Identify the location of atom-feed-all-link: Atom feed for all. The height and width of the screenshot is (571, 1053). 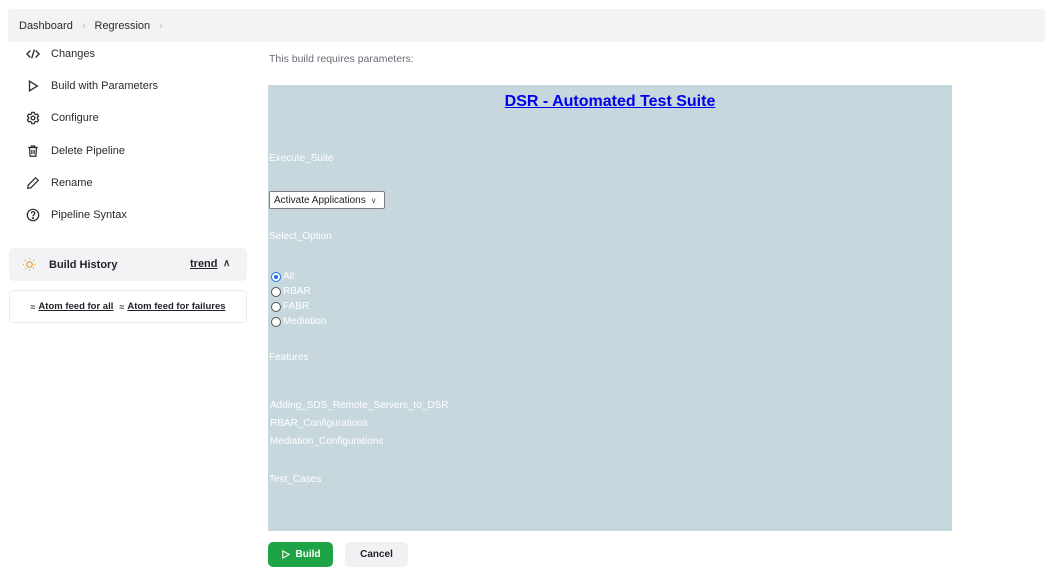
(75, 306).